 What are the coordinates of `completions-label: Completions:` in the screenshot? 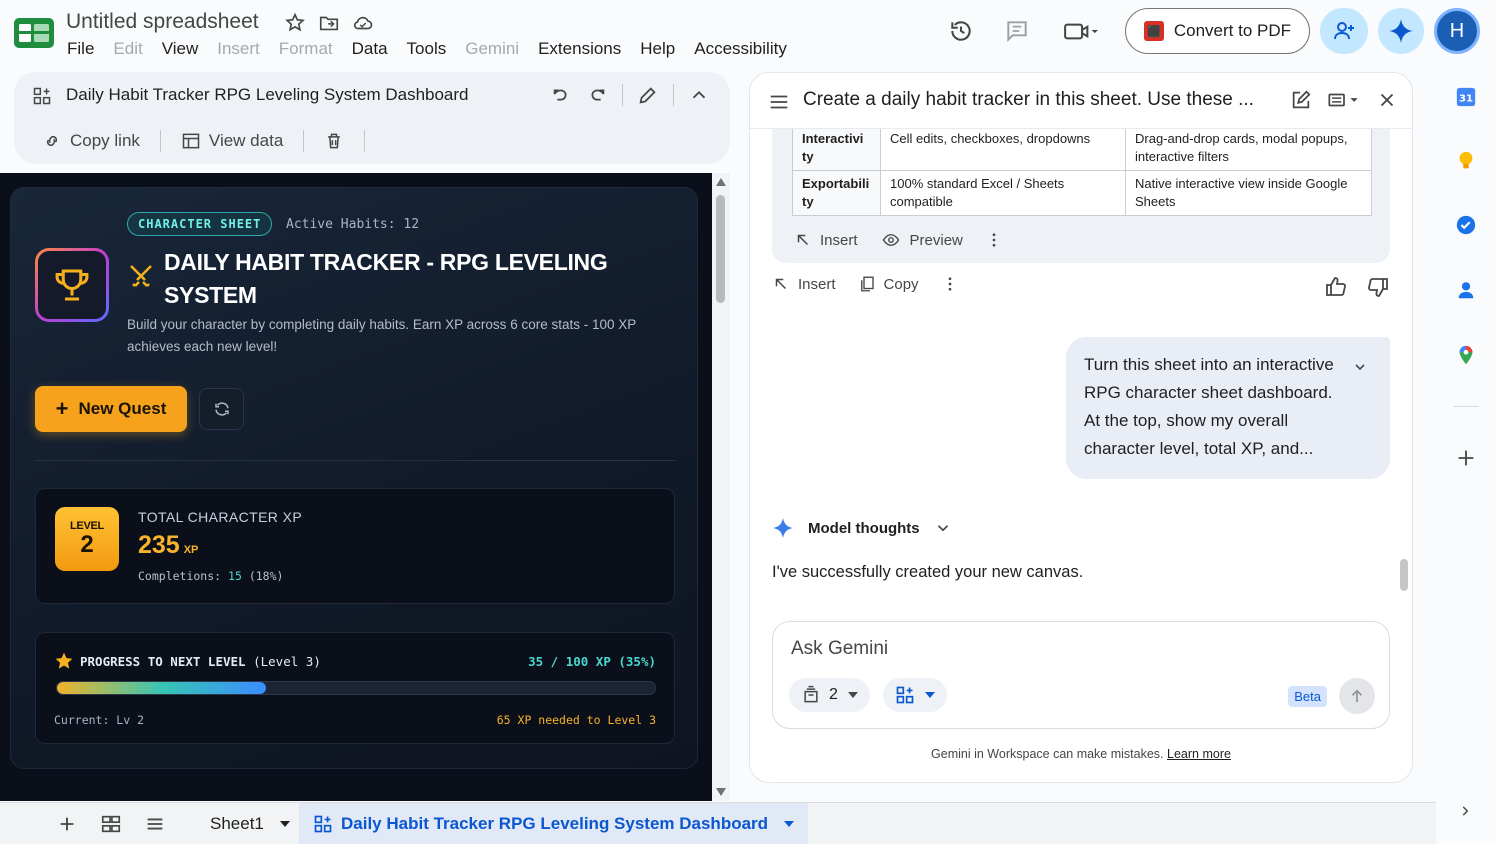 It's located at (180, 576).